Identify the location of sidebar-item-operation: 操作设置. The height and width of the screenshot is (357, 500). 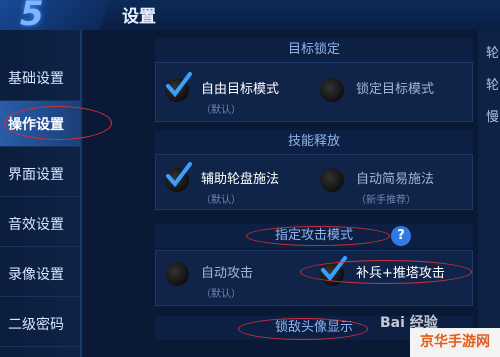
(40, 124).